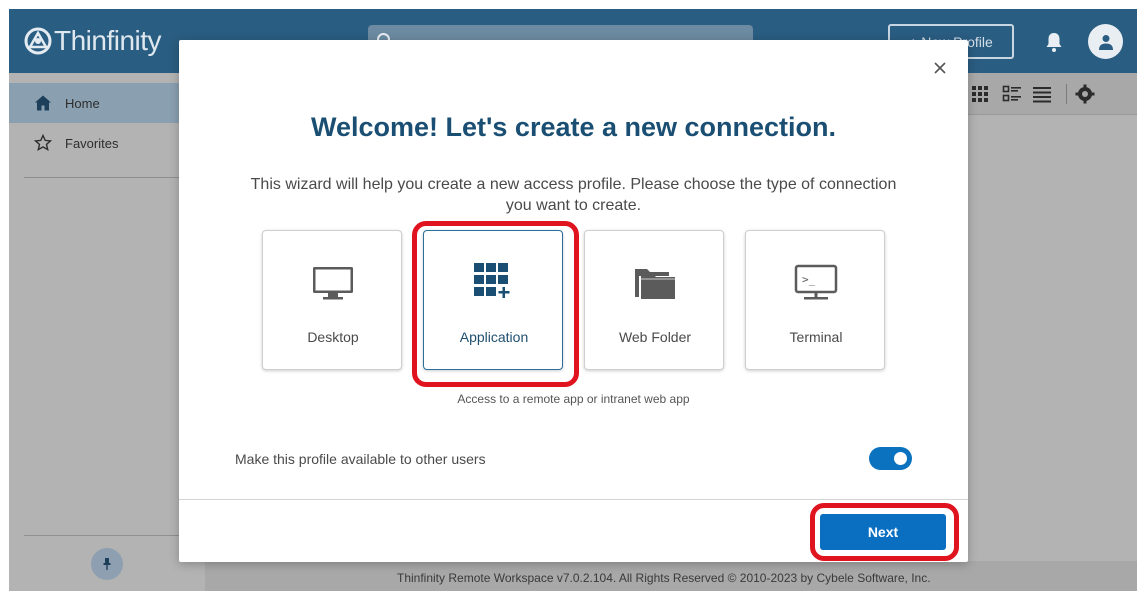 Image resolution: width=1145 pixels, height=599 pixels. What do you see at coordinates (38, 41) in the screenshot?
I see `thinfinity-logo-icon` at bounding box center [38, 41].